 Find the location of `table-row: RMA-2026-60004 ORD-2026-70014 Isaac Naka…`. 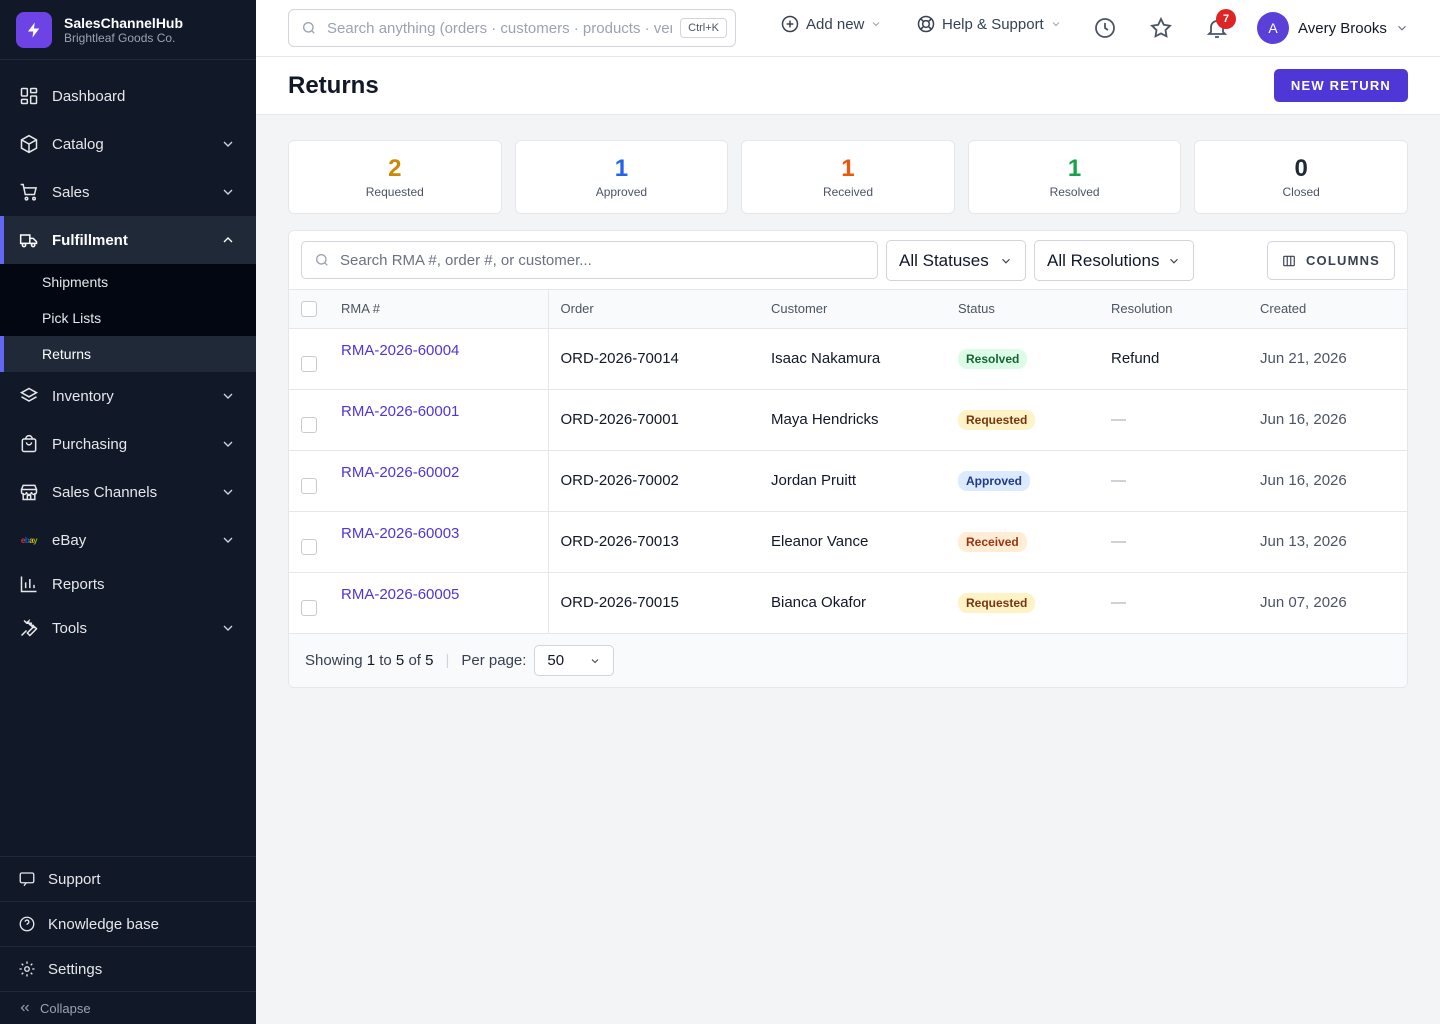

table-row: RMA-2026-60004 ORD-2026-70014 Isaac Naka… is located at coordinates (848, 358).